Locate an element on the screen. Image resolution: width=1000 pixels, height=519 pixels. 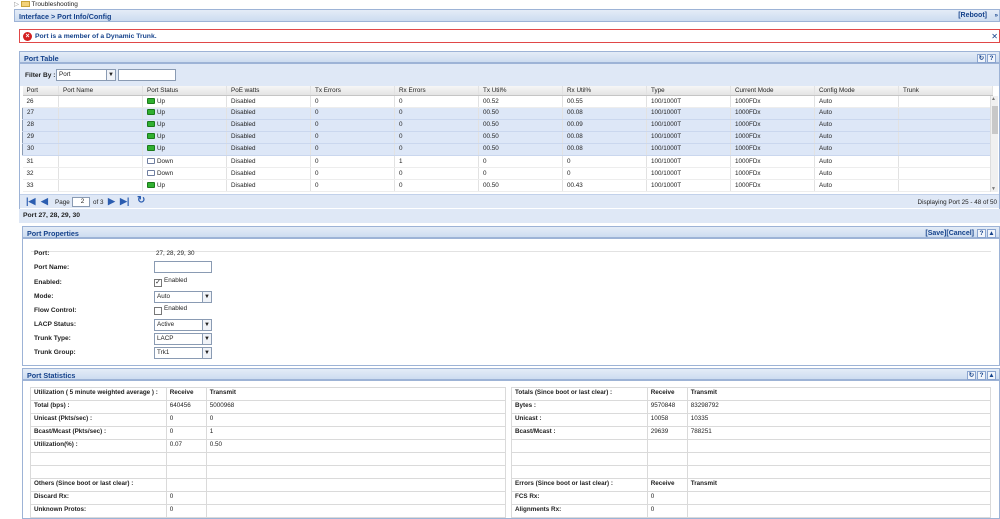
port-table-header: Port Table ↻? is located at coordinates (509, 57).